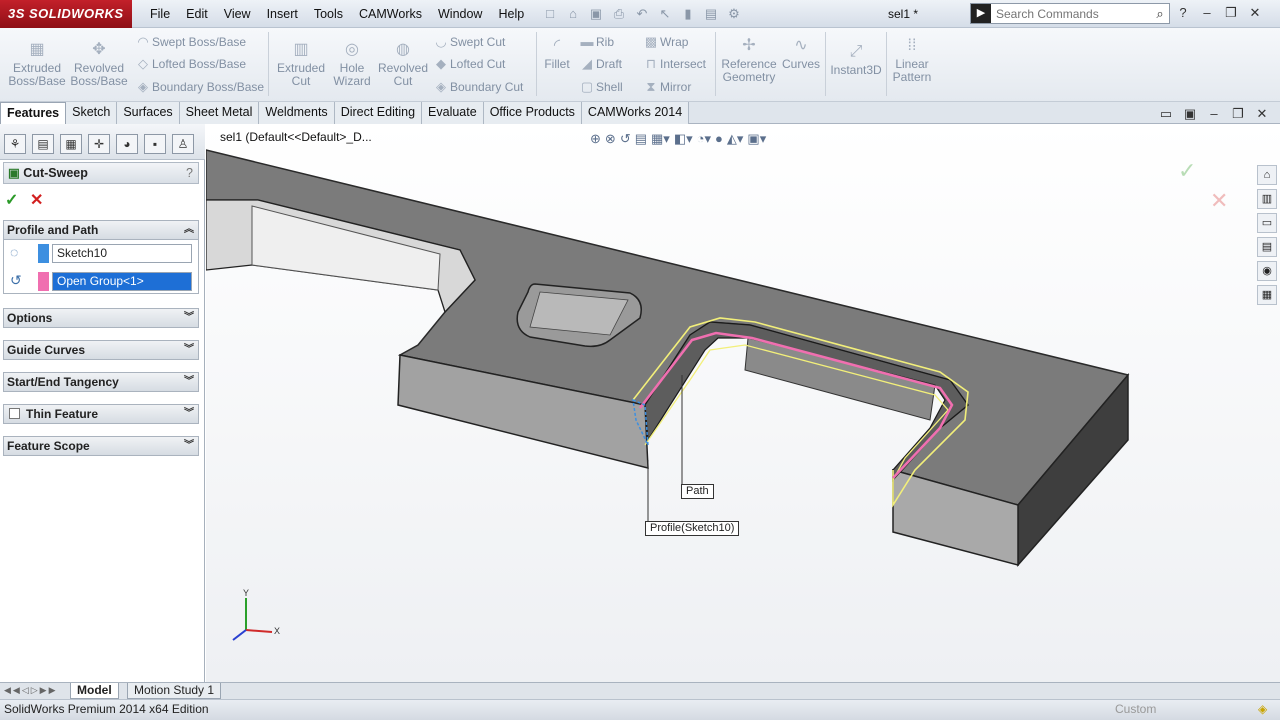 This screenshot has width=1280, height=720. Describe the element at coordinates (1187, 171) in the screenshot. I see `confirmation-ok-icon: ✓` at that location.